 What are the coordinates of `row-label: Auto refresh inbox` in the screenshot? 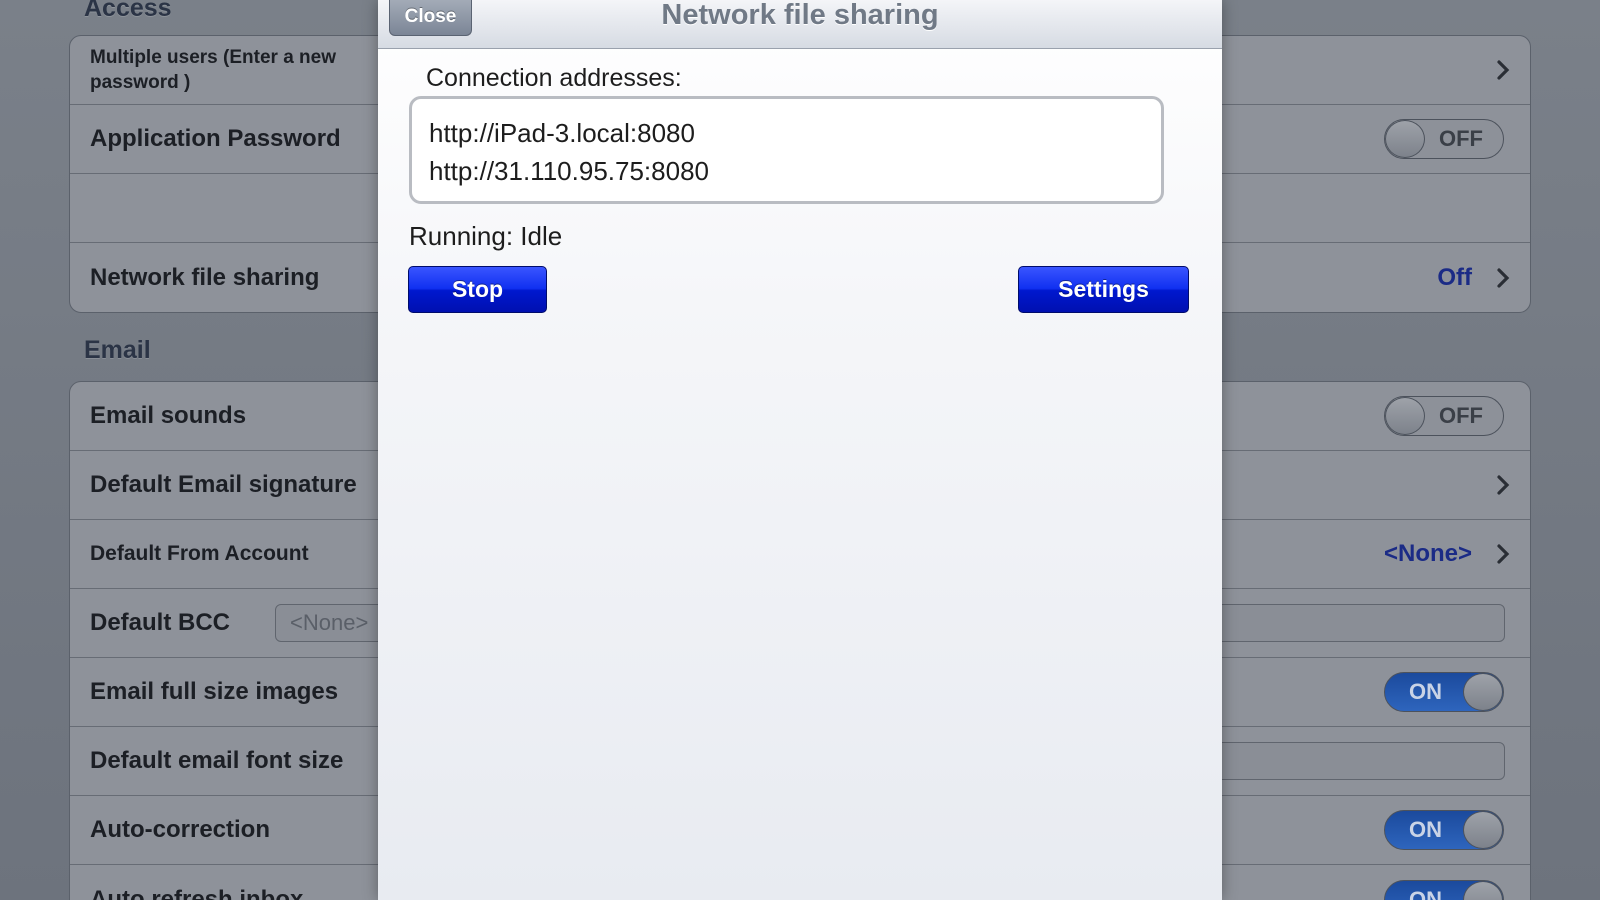 It's located at (197, 892).